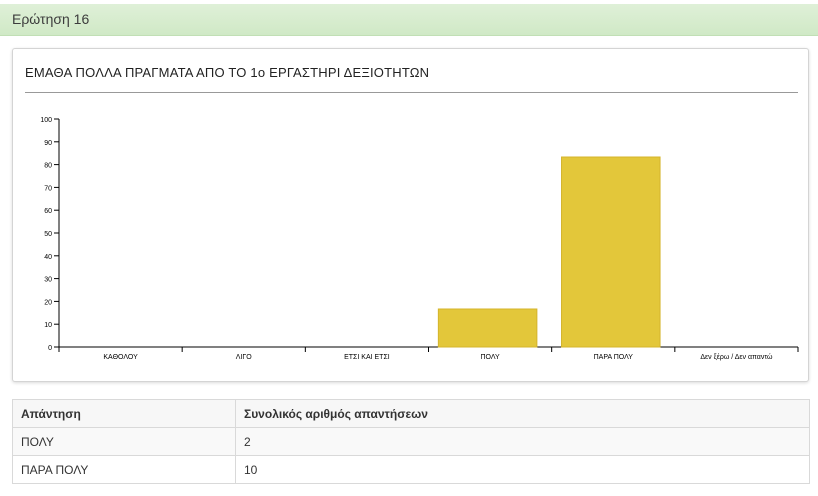 This screenshot has width=818, height=496. Describe the element at coordinates (244, 357) in the screenshot. I see `x-category-label: ΛΙΓΟ` at that location.